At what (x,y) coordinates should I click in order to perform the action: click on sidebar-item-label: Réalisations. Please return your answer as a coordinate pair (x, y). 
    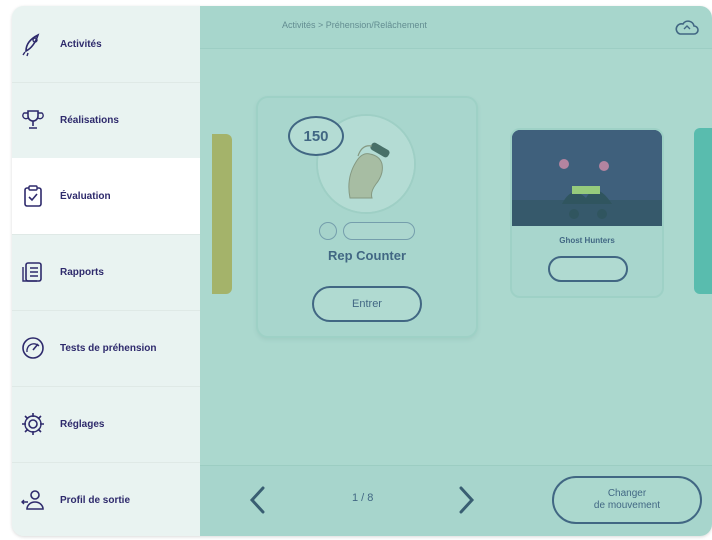
    Looking at the image, I should click on (89, 120).